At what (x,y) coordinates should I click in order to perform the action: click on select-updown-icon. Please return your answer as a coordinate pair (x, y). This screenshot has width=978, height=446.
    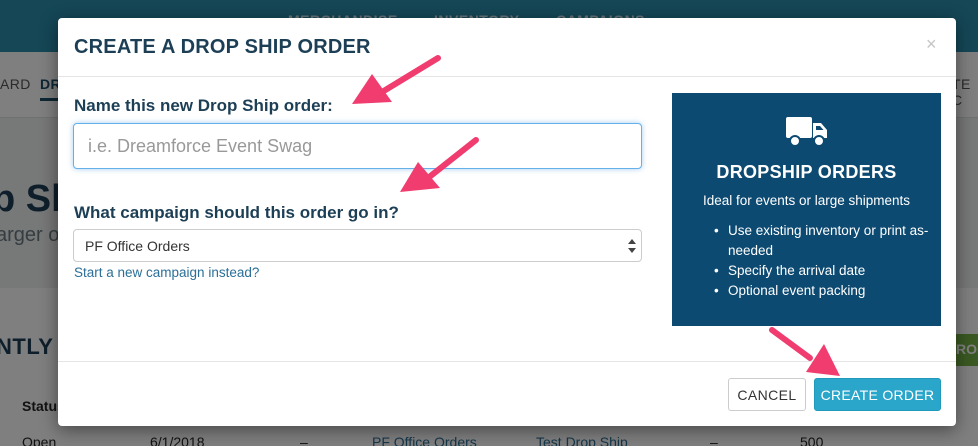
    Looking at the image, I should click on (632, 246).